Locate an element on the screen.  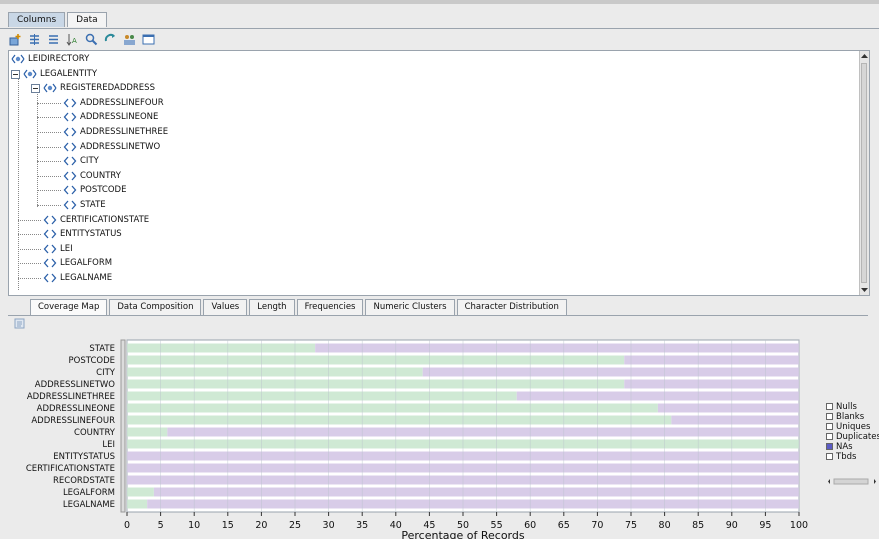
tree-vertical-scrollbar is located at coordinates (864, 173).